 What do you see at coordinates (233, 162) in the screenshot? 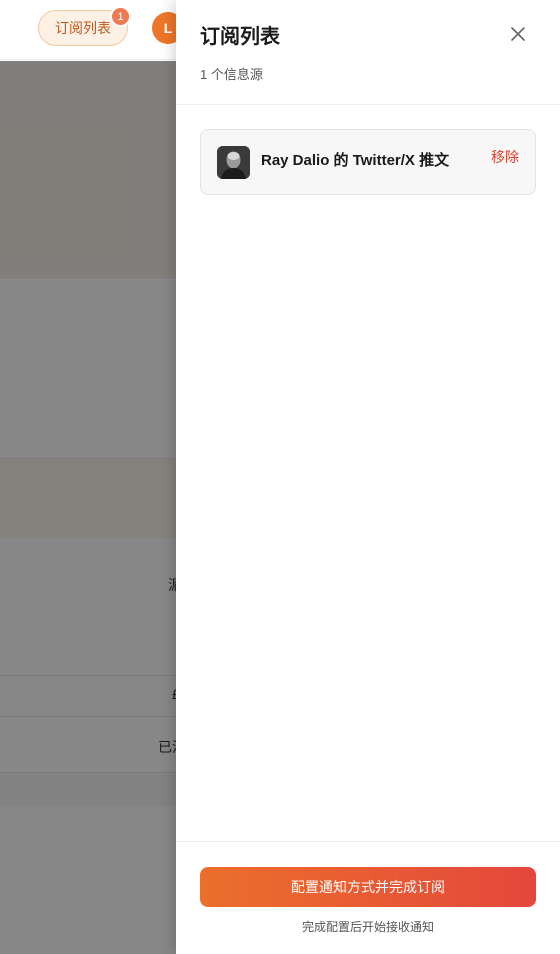
I see `person-photo-icon` at bounding box center [233, 162].